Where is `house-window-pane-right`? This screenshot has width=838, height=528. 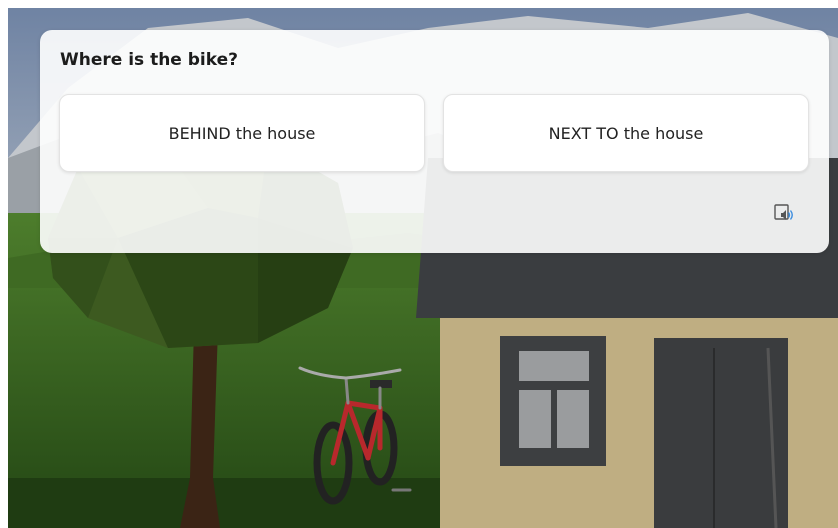 house-window-pane-right is located at coordinates (573, 419).